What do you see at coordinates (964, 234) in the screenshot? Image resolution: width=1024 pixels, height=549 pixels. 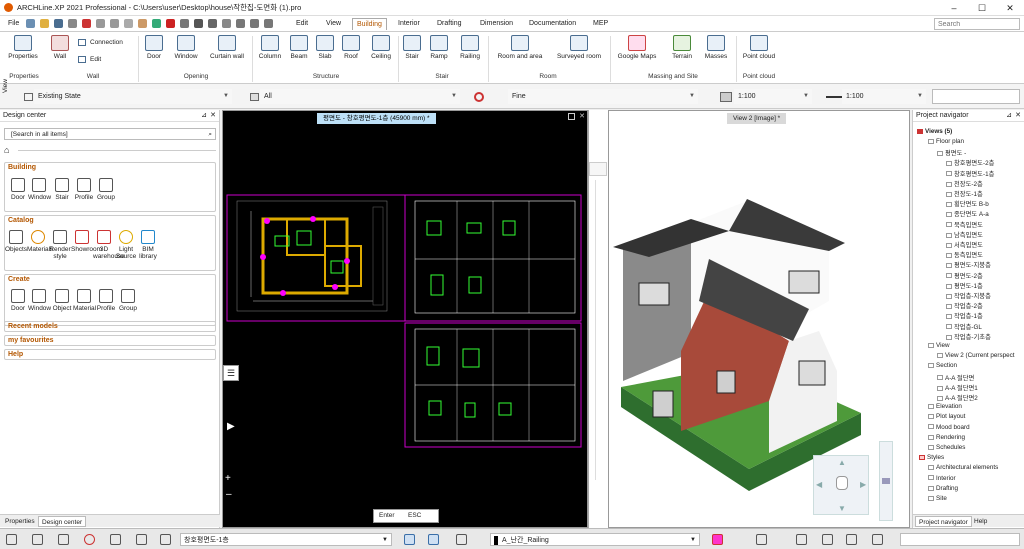 I see `tree-item: 남측입면도` at bounding box center [964, 234].